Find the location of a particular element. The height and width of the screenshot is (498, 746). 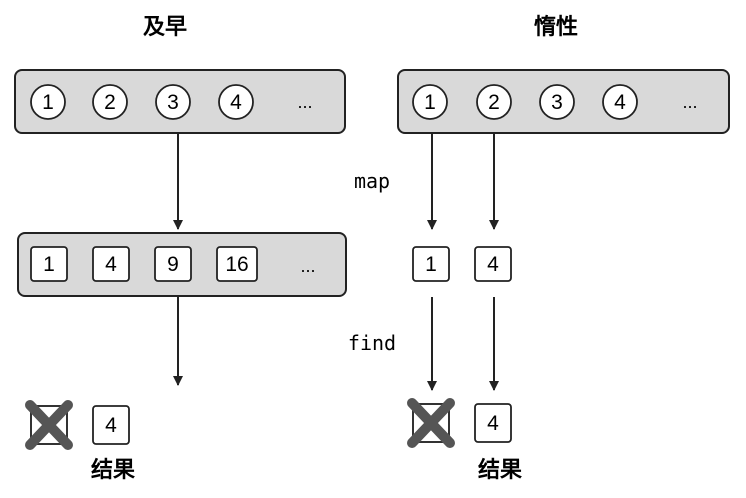

eager-mapped-value: 1 is located at coordinates (49, 264).